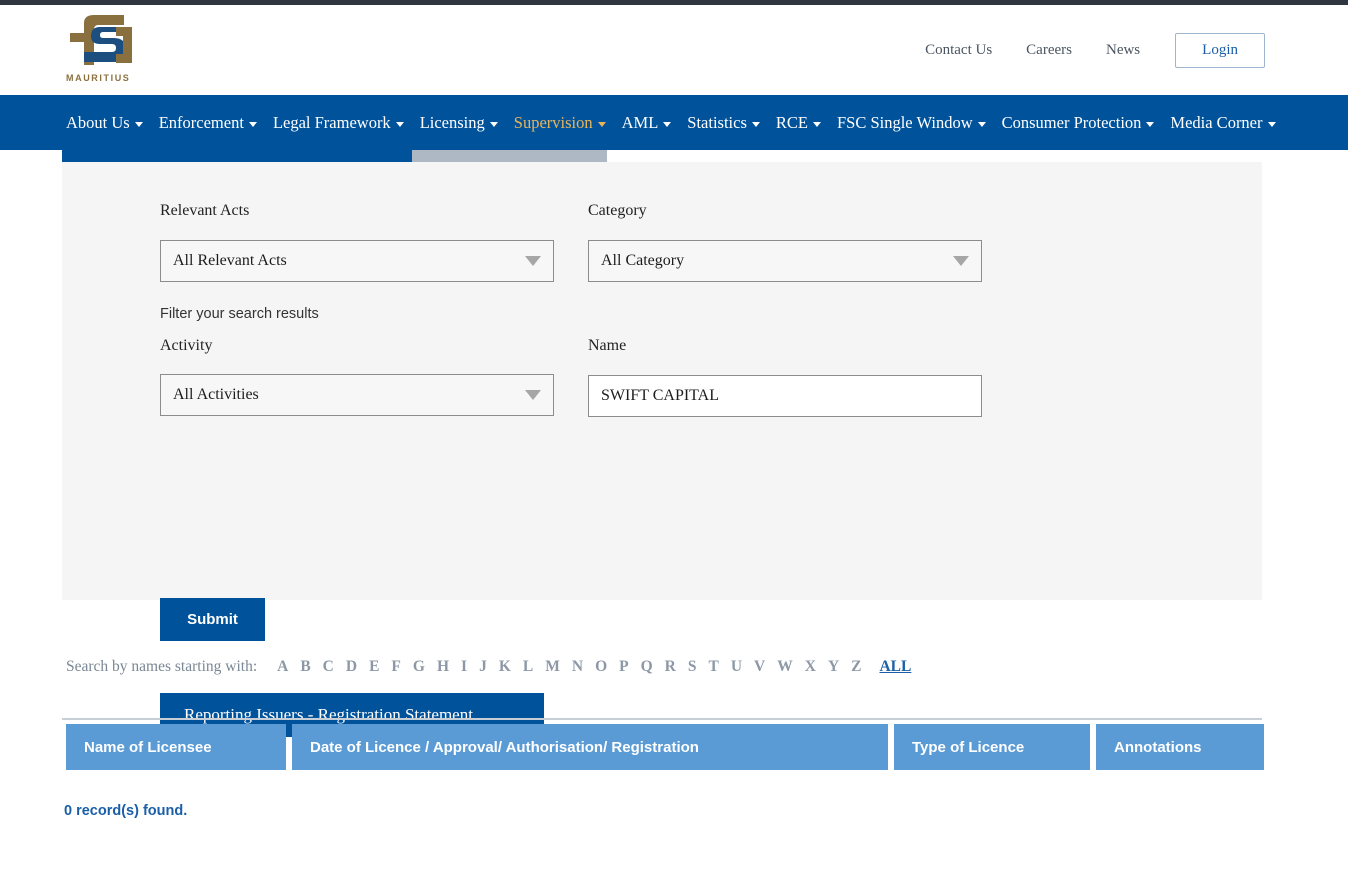 The height and width of the screenshot is (875, 1348). What do you see at coordinates (553, 122) in the screenshot?
I see `nav-label: Supervision` at bounding box center [553, 122].